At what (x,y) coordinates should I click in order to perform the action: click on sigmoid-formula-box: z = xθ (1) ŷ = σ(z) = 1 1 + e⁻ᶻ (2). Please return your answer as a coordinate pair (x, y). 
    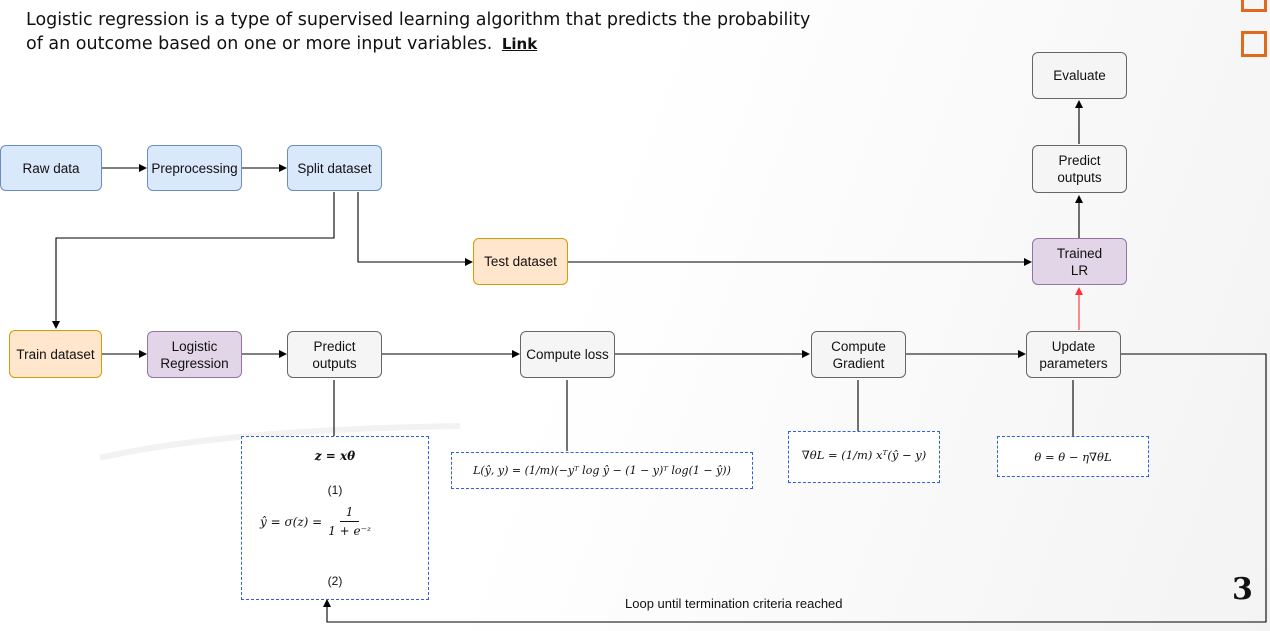
    Looking at the image, I should click on (335, 518).